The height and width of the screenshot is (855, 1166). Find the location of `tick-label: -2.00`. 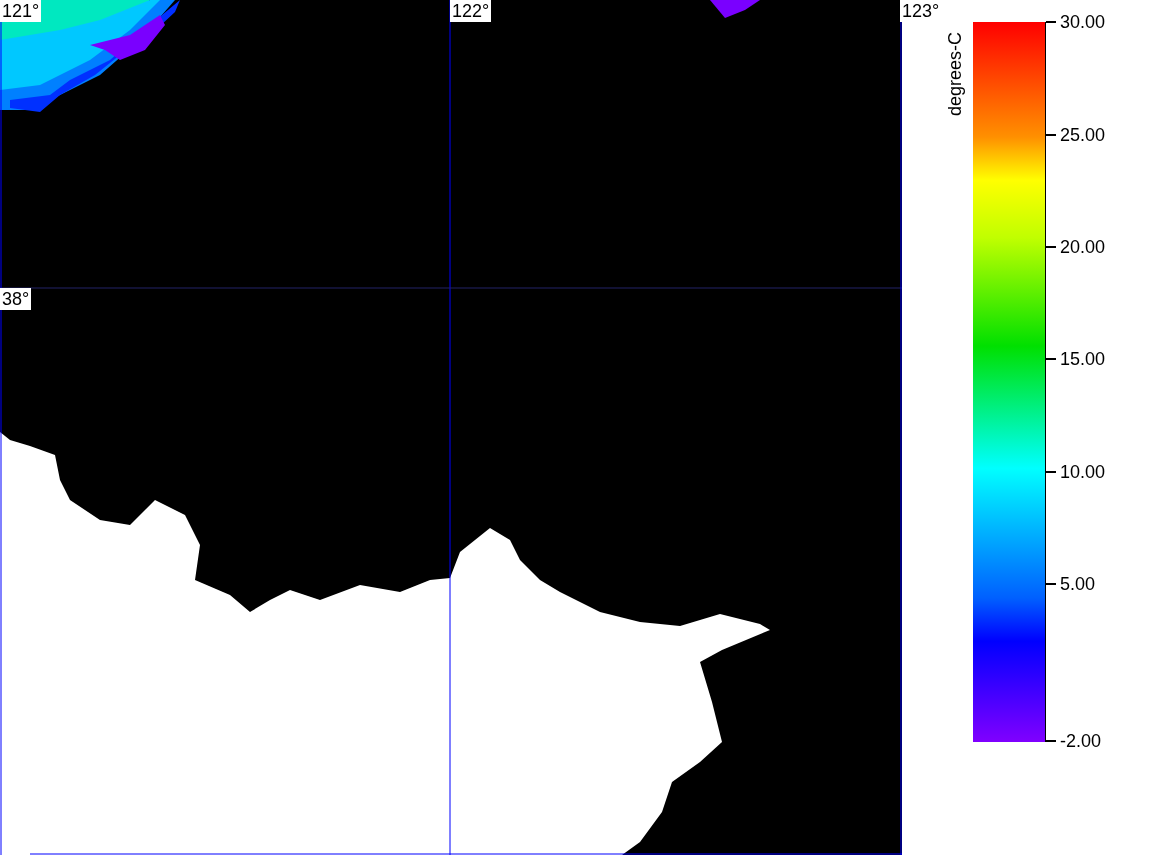

tick-label: -2.00 is located at coordinates (1081, 741).